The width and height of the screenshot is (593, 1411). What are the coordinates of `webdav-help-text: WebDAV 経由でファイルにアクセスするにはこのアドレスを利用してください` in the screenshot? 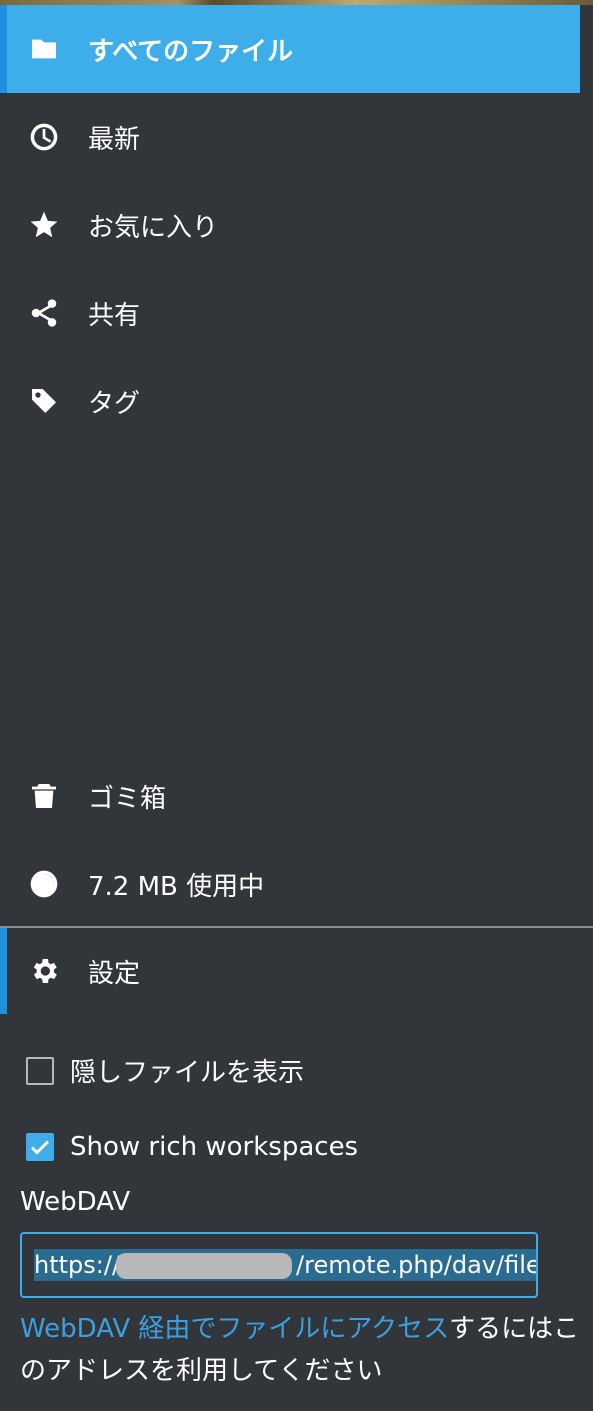 It's located at (300, 1350).